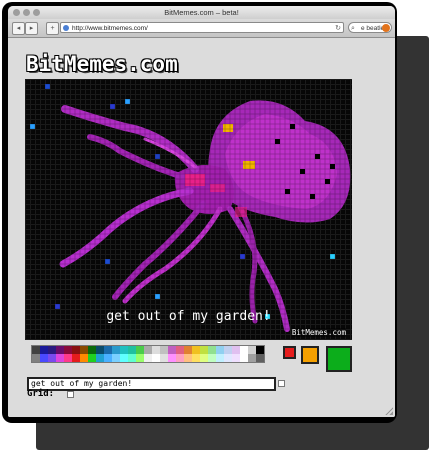  What do you see at coordinates (102, 64) in the screenshot?
I see `site-logo: BitMemes.com` at bounding box center [102, 64].